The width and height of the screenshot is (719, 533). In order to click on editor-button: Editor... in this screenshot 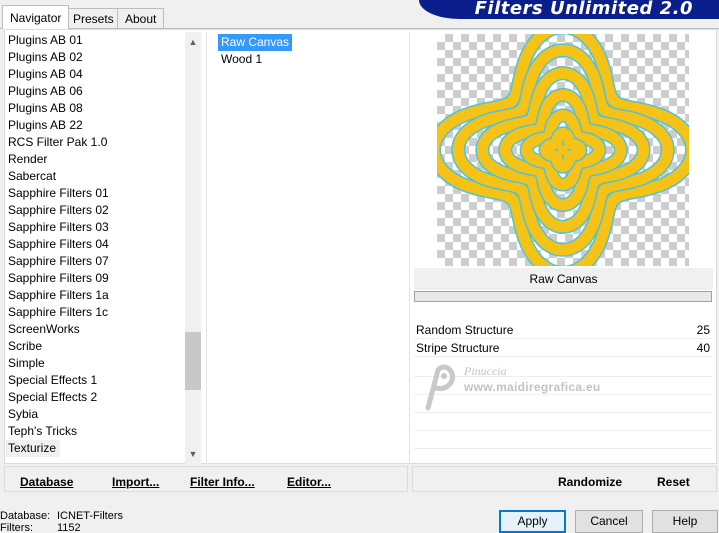, I will do `click(309, 482)`.